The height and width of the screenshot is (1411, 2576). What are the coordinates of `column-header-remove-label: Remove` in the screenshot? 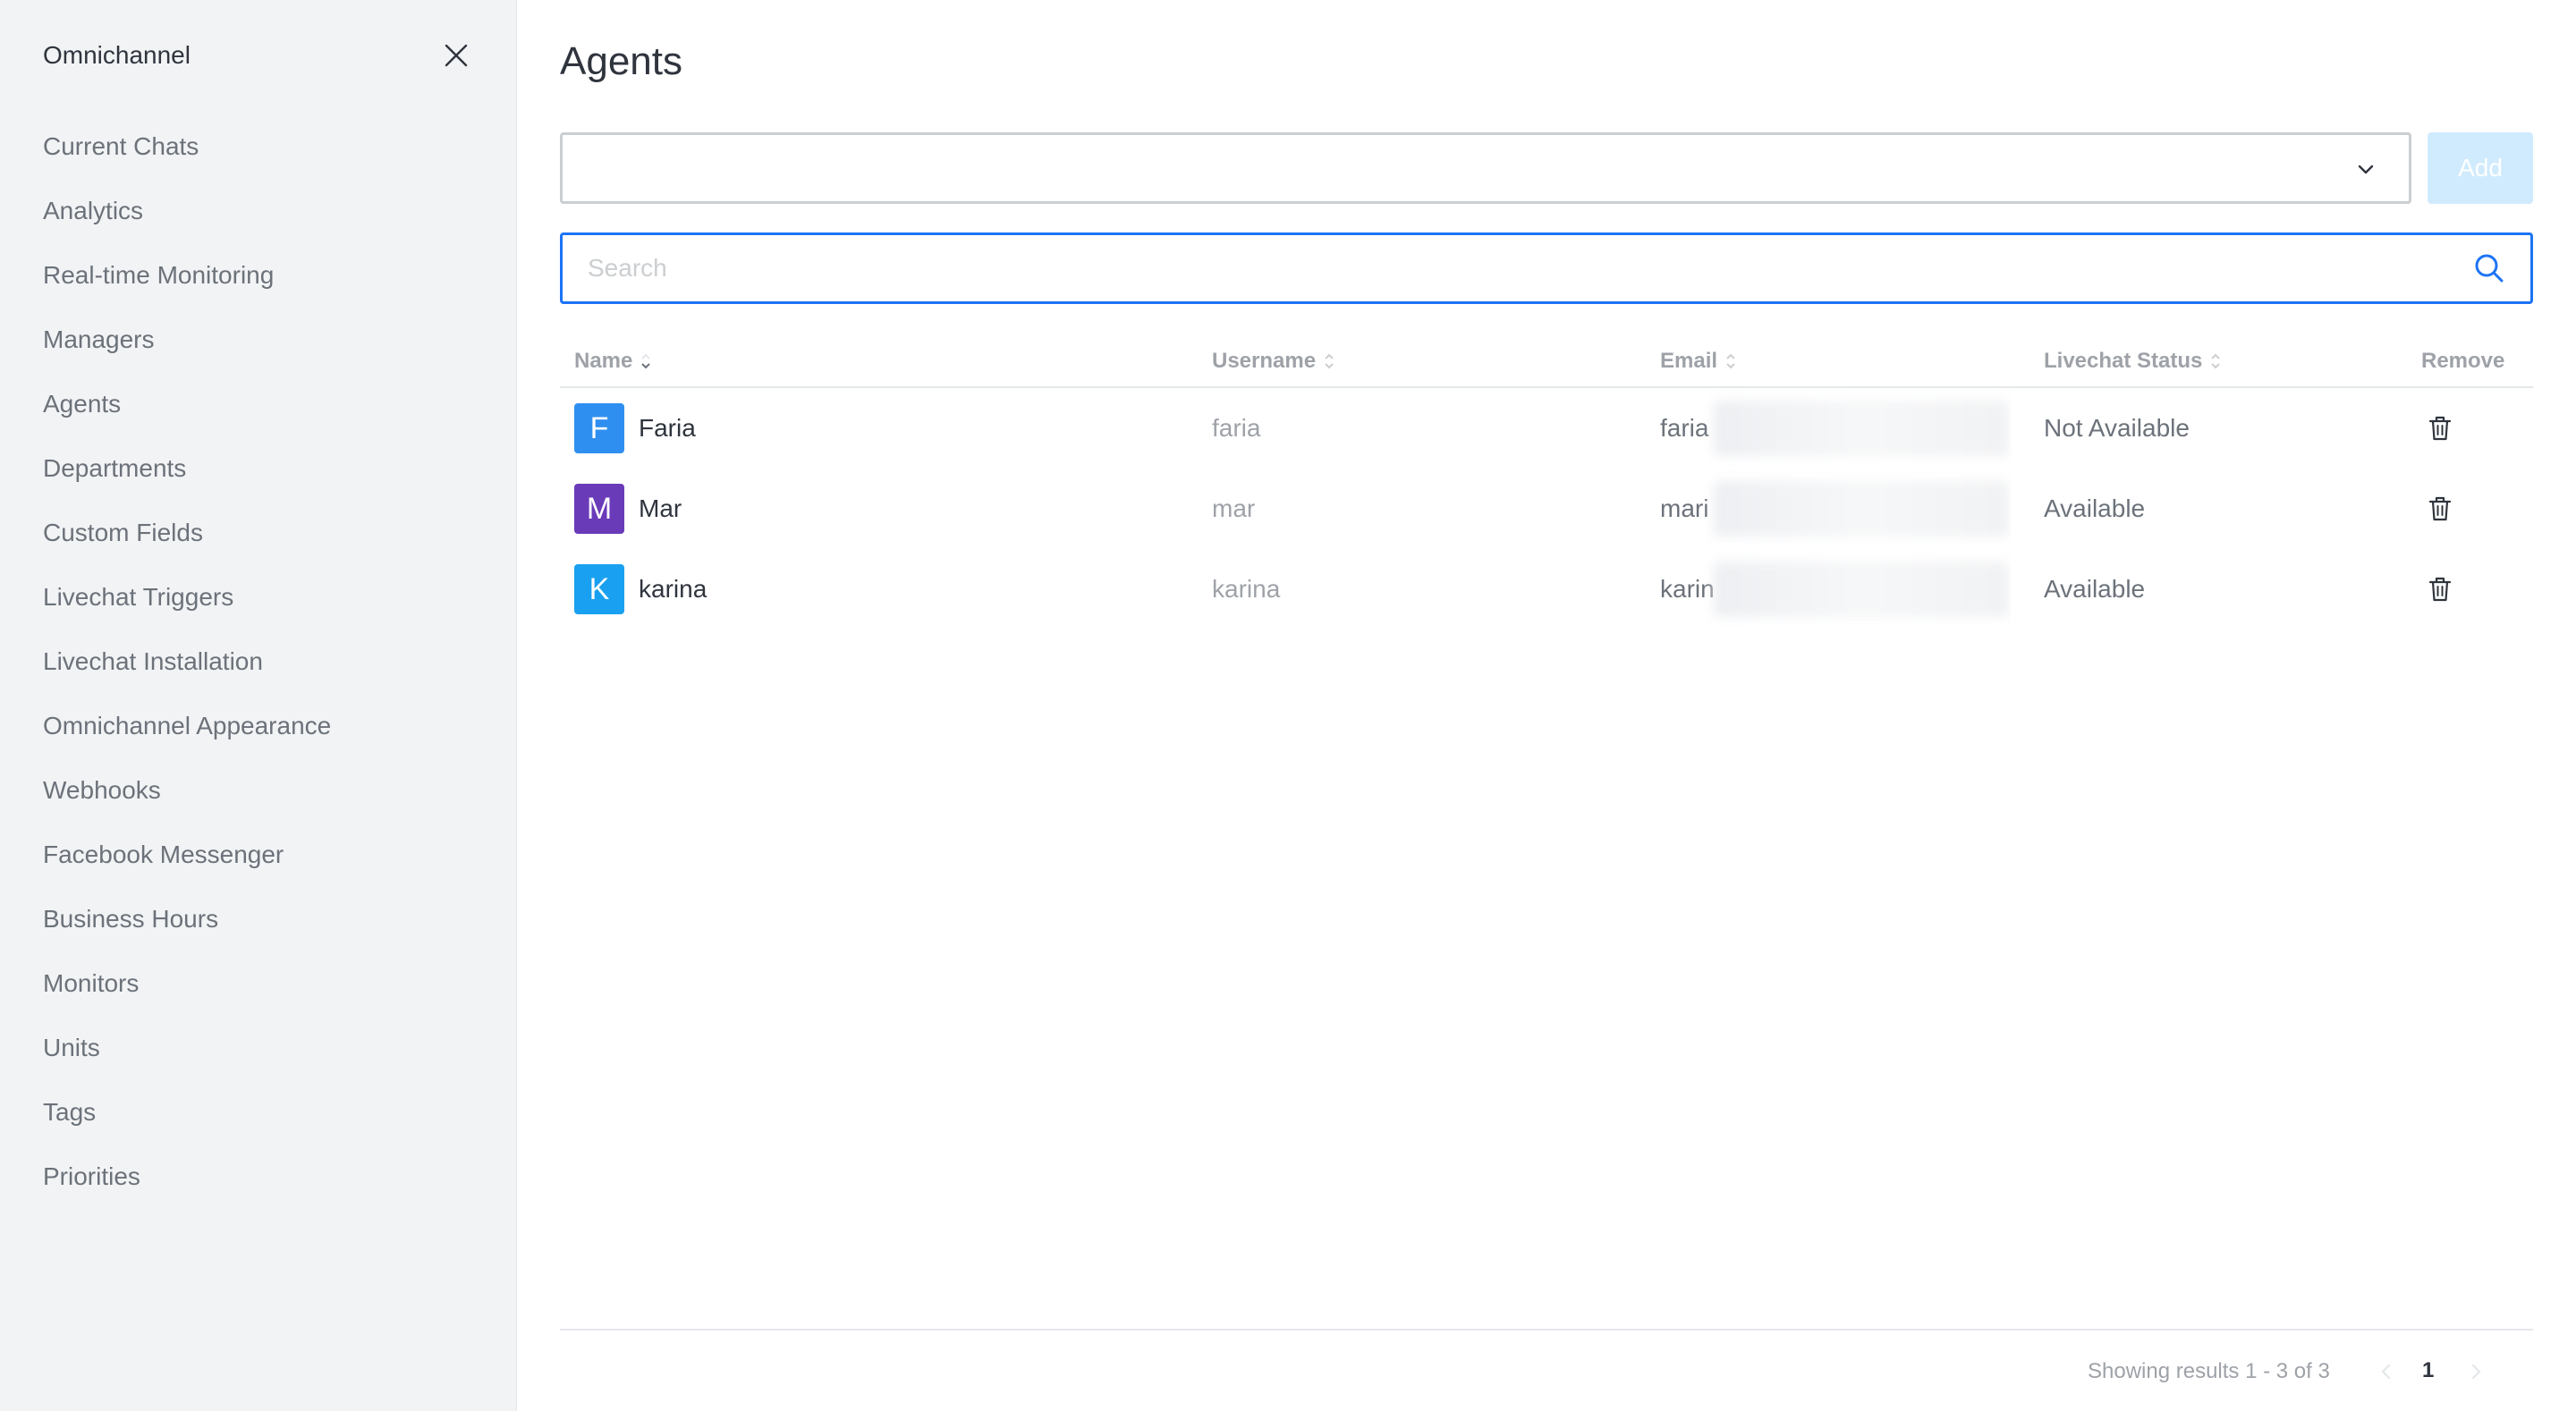 It's located at (2463, 361).